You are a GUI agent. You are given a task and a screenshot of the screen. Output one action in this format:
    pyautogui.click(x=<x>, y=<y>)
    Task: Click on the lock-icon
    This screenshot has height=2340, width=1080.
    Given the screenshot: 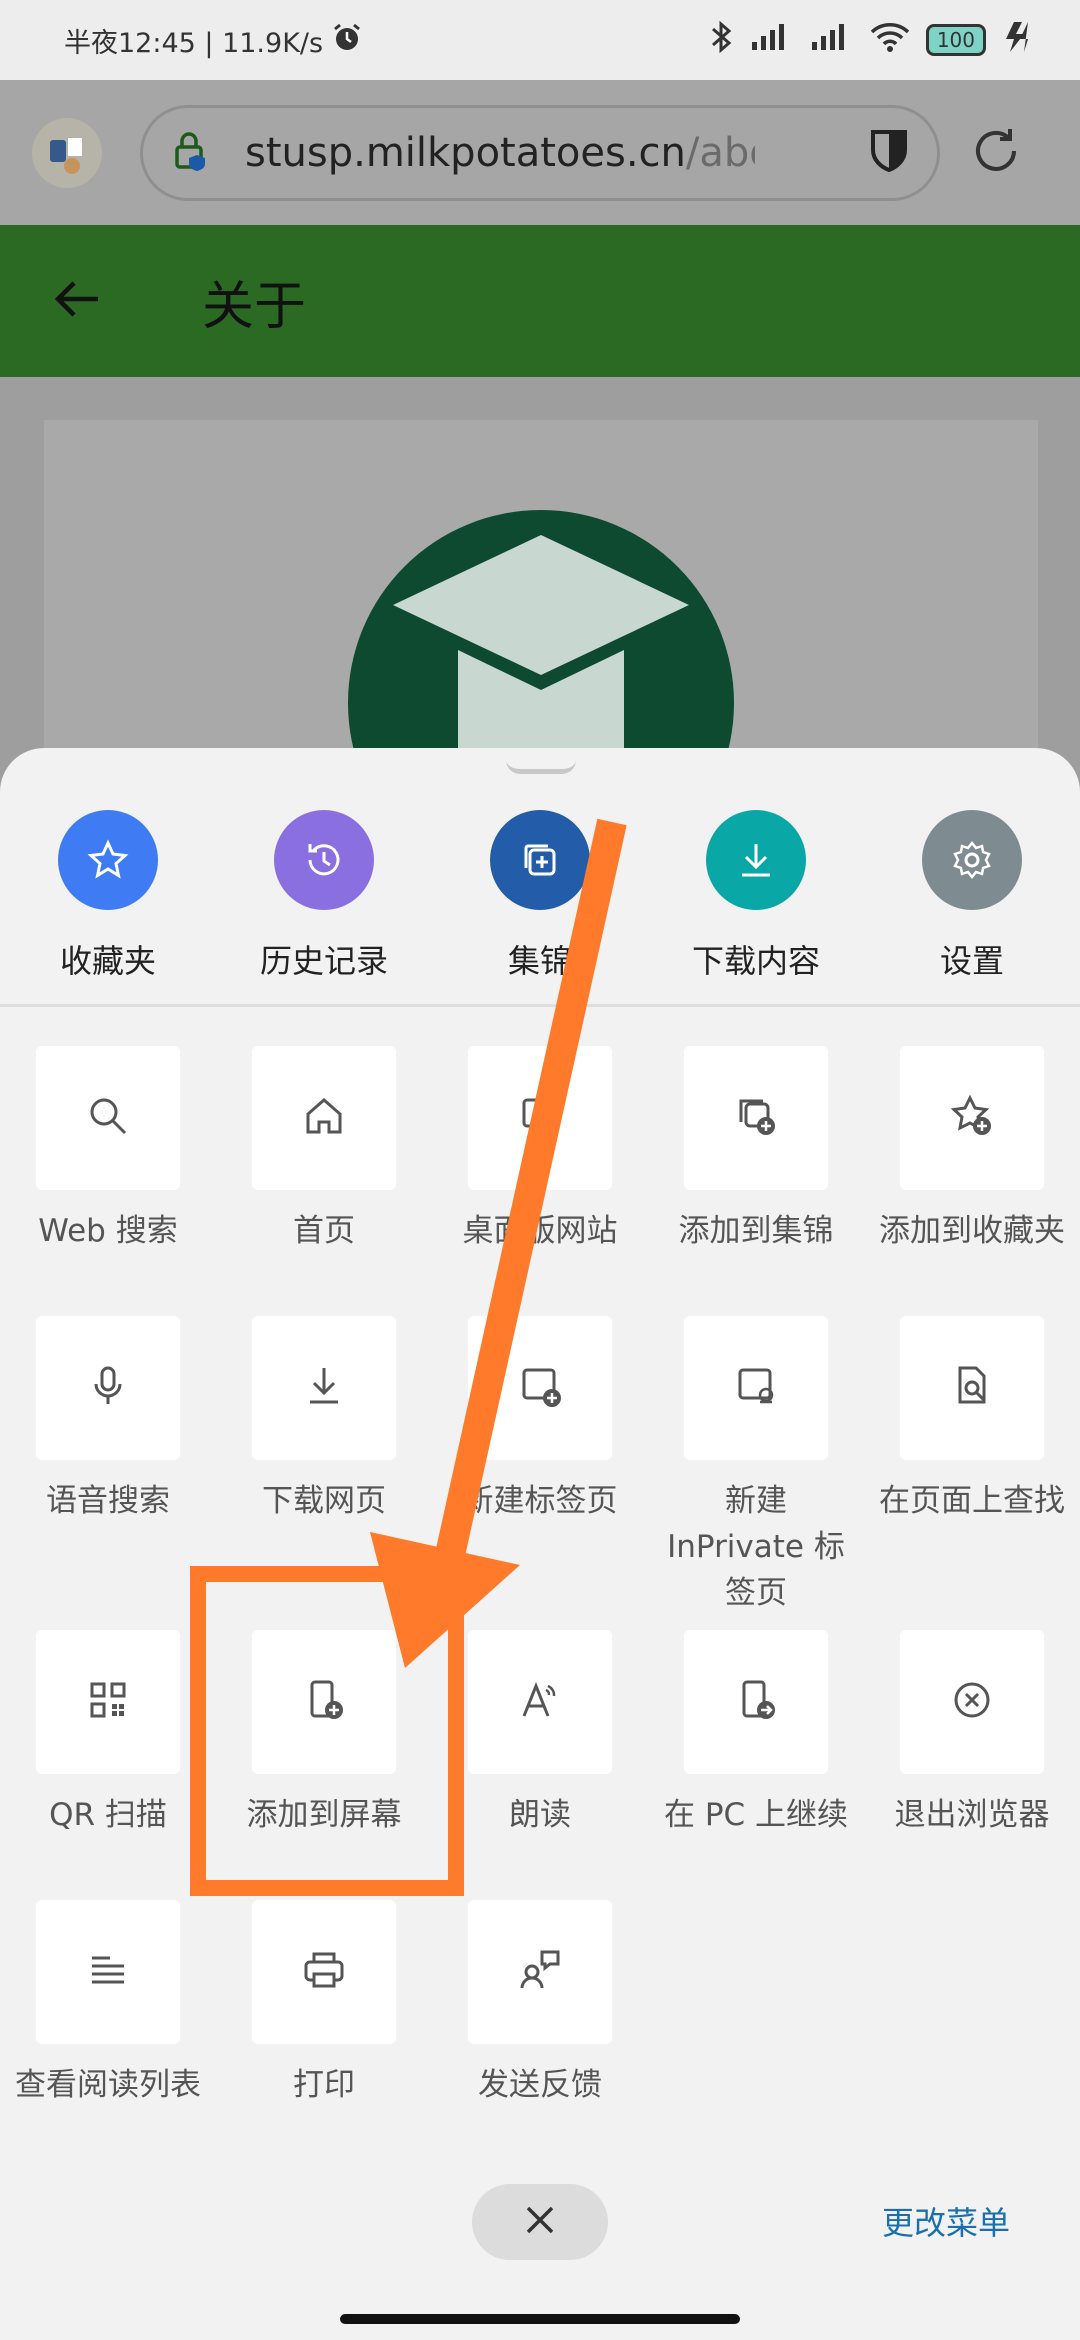 What is the action you would take?
    pyautogui.click(x=192, y=153)
    